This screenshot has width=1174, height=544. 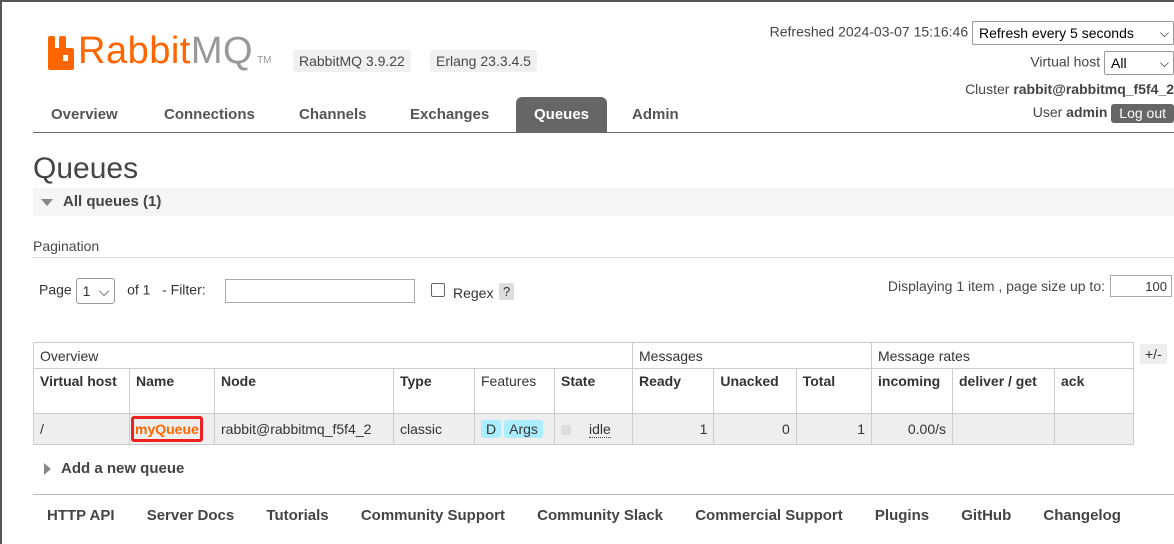 I want to click on cell-ready: 1, so click(x=673, y=429).